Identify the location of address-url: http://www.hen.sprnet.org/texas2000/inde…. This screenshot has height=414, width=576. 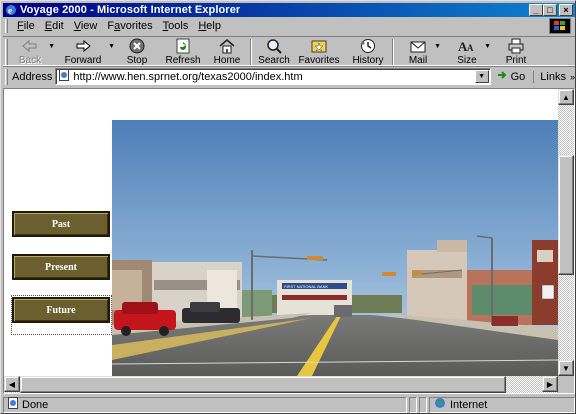
(188, 76).